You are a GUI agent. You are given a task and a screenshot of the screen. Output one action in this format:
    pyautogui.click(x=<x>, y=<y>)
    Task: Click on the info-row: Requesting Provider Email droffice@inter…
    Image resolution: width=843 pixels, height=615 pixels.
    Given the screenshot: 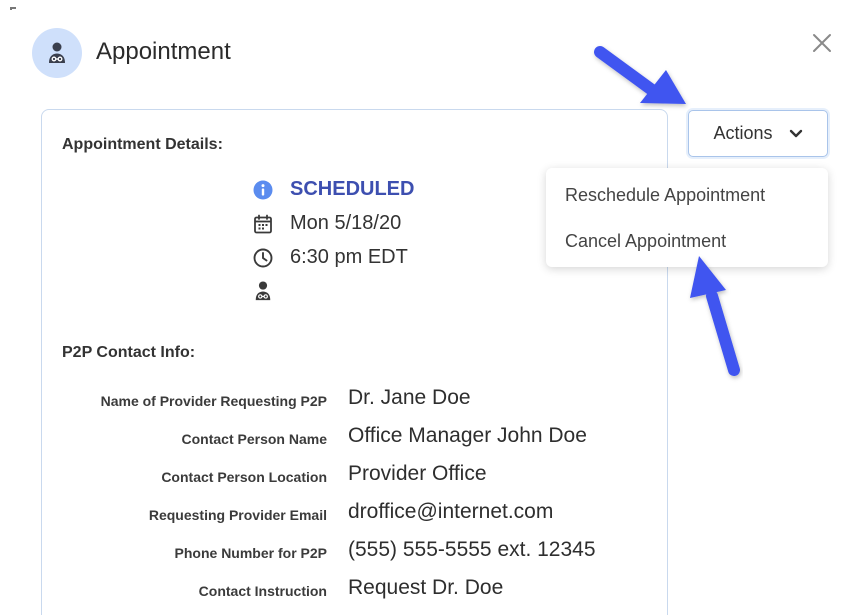 What is the action you would take?
    pyautogui.click(x=355, y=513)
    